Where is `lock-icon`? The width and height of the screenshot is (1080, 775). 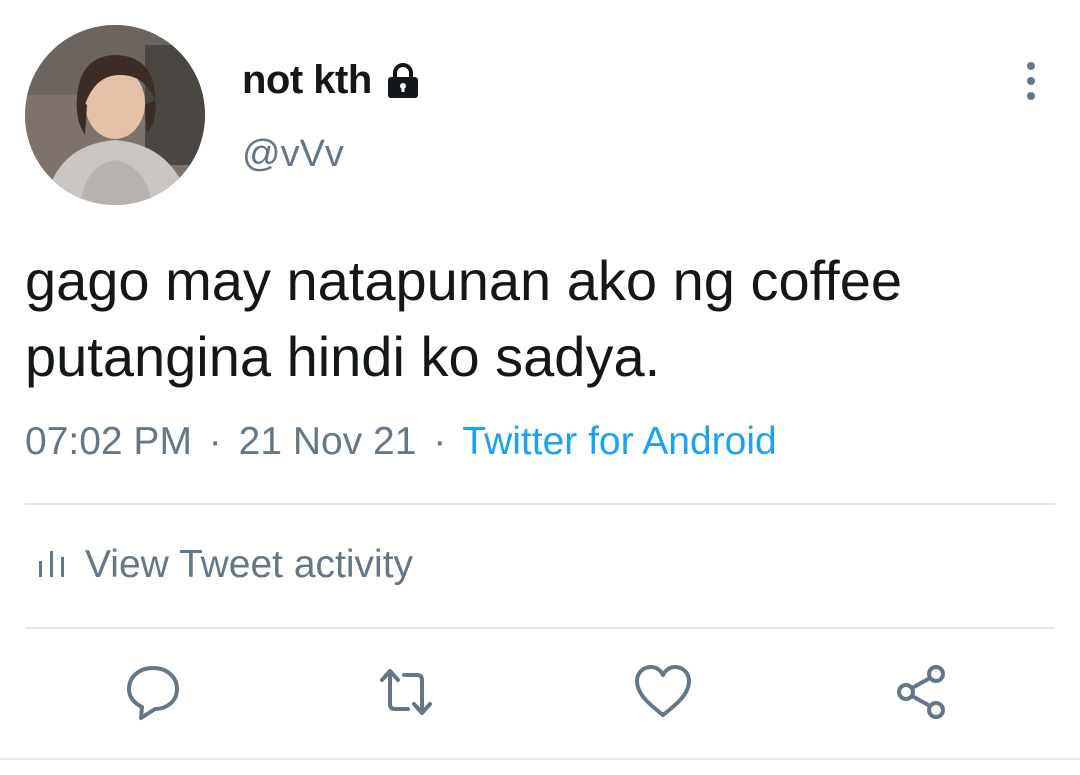 lock-icon is located at coordinates (403, 81).